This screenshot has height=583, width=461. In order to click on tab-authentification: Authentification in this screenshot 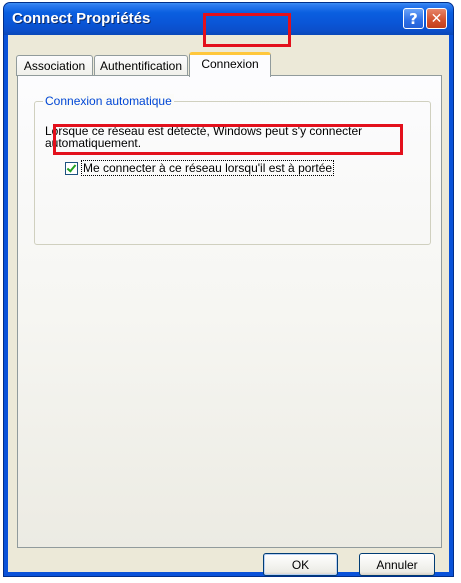, I will do `click(141, 65)`.